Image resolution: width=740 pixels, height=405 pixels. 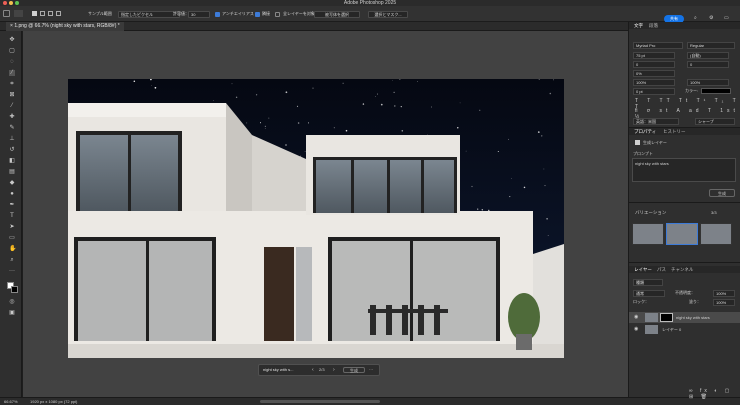 I want to click on tracking-input: 0, so click(x=708, y=64).